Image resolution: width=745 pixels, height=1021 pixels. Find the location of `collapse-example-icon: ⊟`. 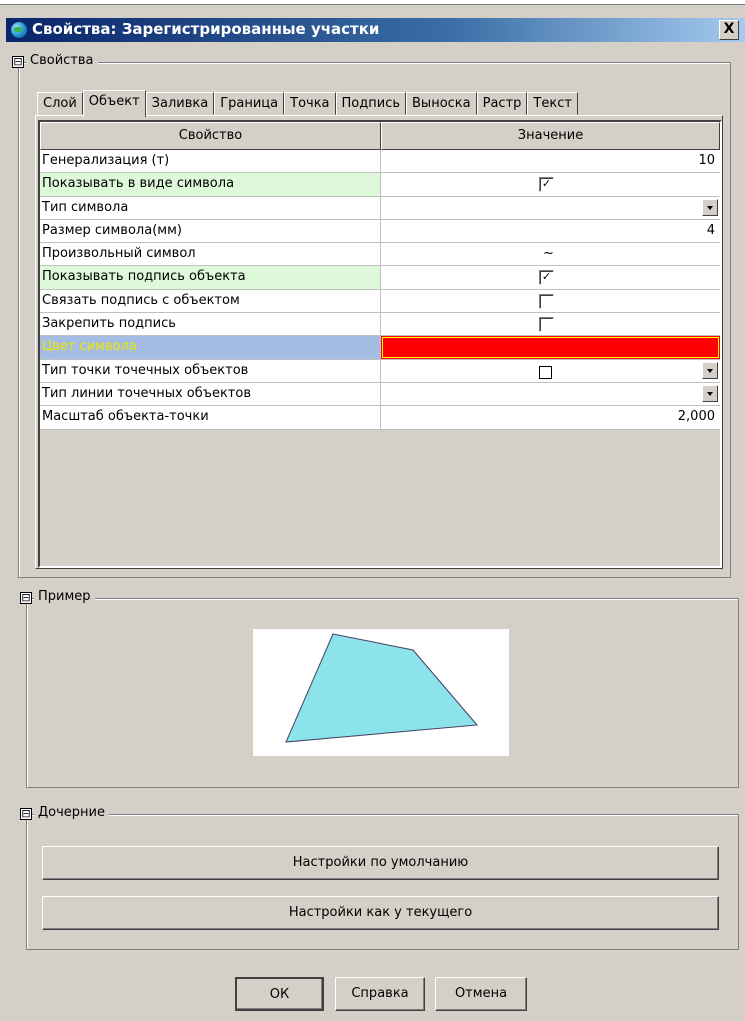

collapse-example-icon: ⊟ is located at coordinates (26, 598).